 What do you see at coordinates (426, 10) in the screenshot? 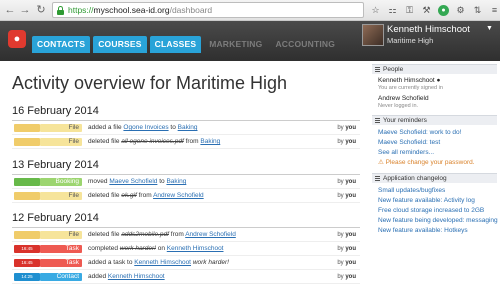
I see `wrench-icon: ⚒` at bounding box center [426, 10].